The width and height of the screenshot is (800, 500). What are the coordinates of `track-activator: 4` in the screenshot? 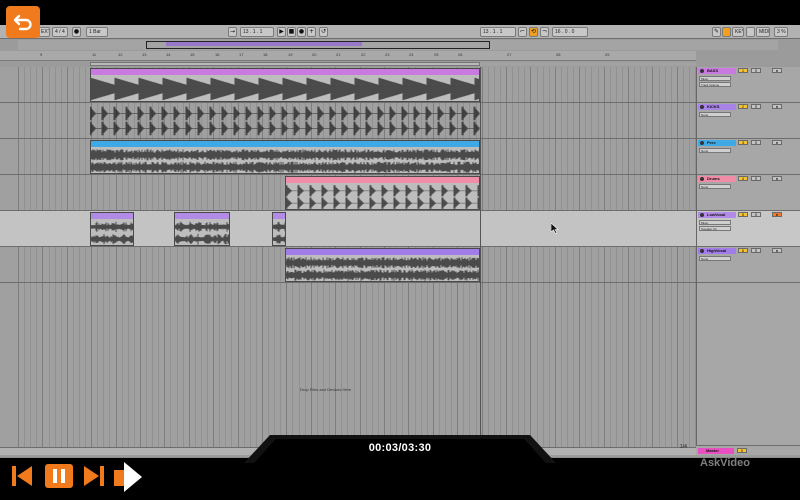 It's located at (743, 178).